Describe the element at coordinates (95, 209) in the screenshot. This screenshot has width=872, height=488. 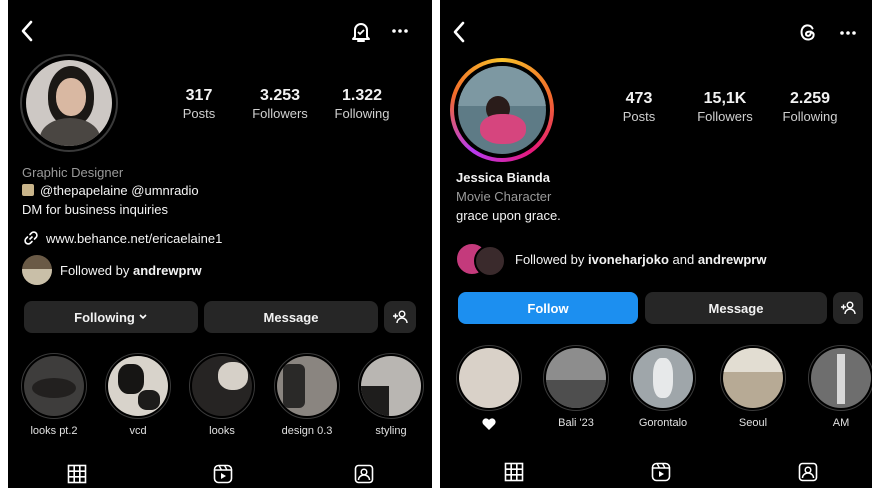
I see `bio-text: DM for business inquiries` at that location.